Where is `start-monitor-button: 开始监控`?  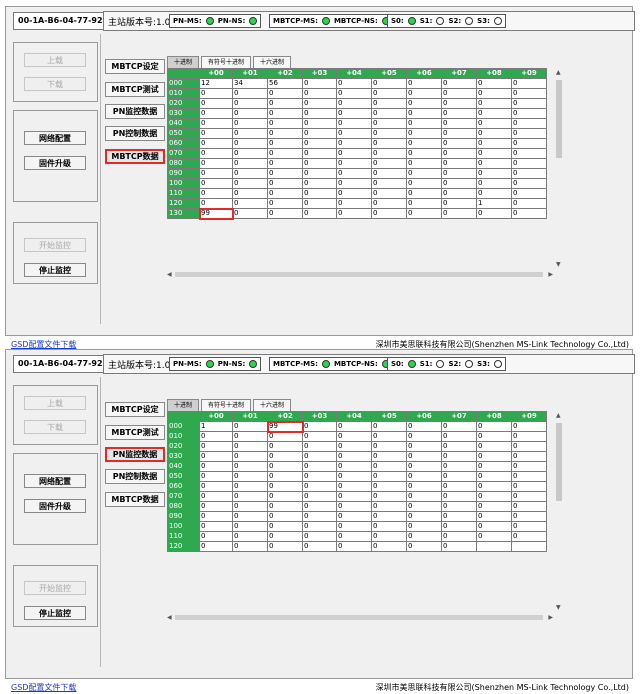 start-monitor-button: 开始监控 is located at coordinates (55, 245).